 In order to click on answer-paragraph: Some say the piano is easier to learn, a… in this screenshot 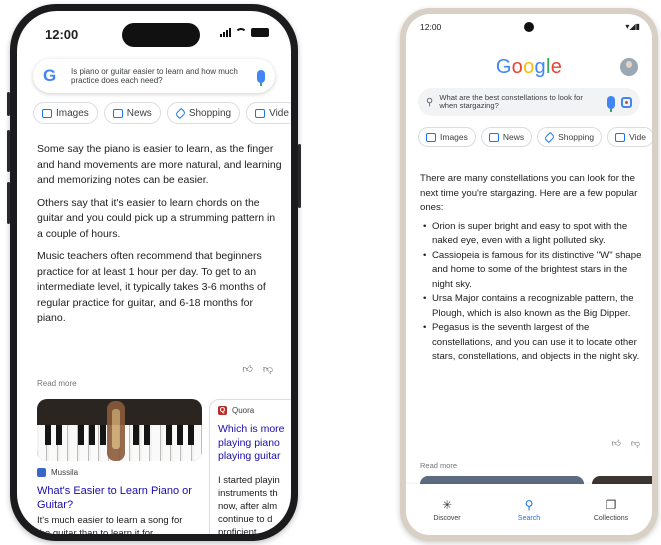, I will do `click(159, 164)`.